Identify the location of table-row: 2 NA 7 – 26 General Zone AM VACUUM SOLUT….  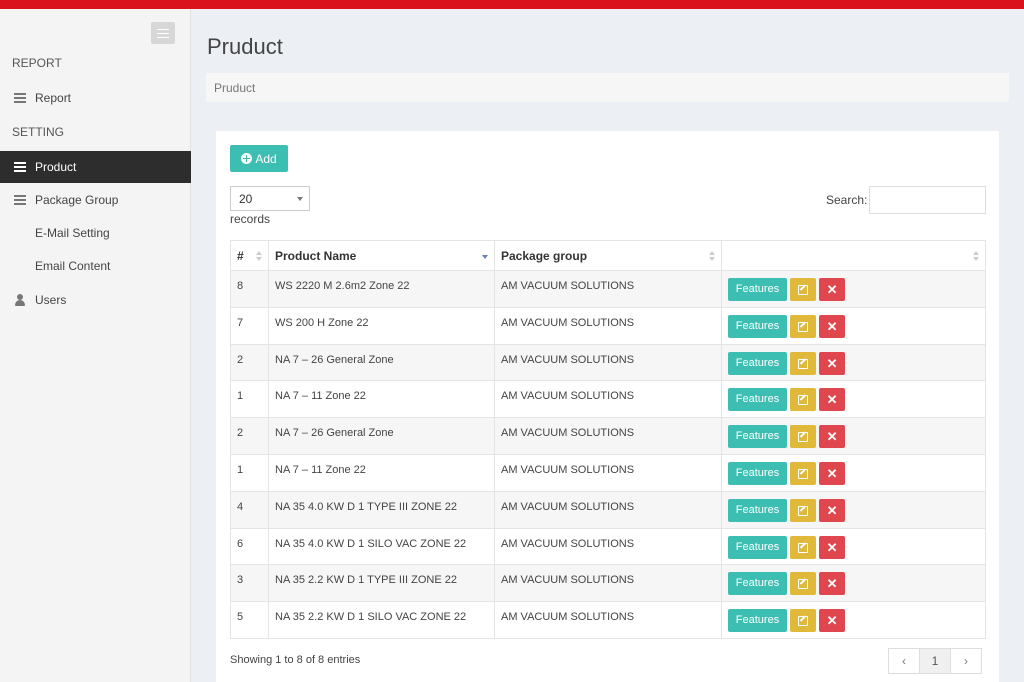
(608, 436).